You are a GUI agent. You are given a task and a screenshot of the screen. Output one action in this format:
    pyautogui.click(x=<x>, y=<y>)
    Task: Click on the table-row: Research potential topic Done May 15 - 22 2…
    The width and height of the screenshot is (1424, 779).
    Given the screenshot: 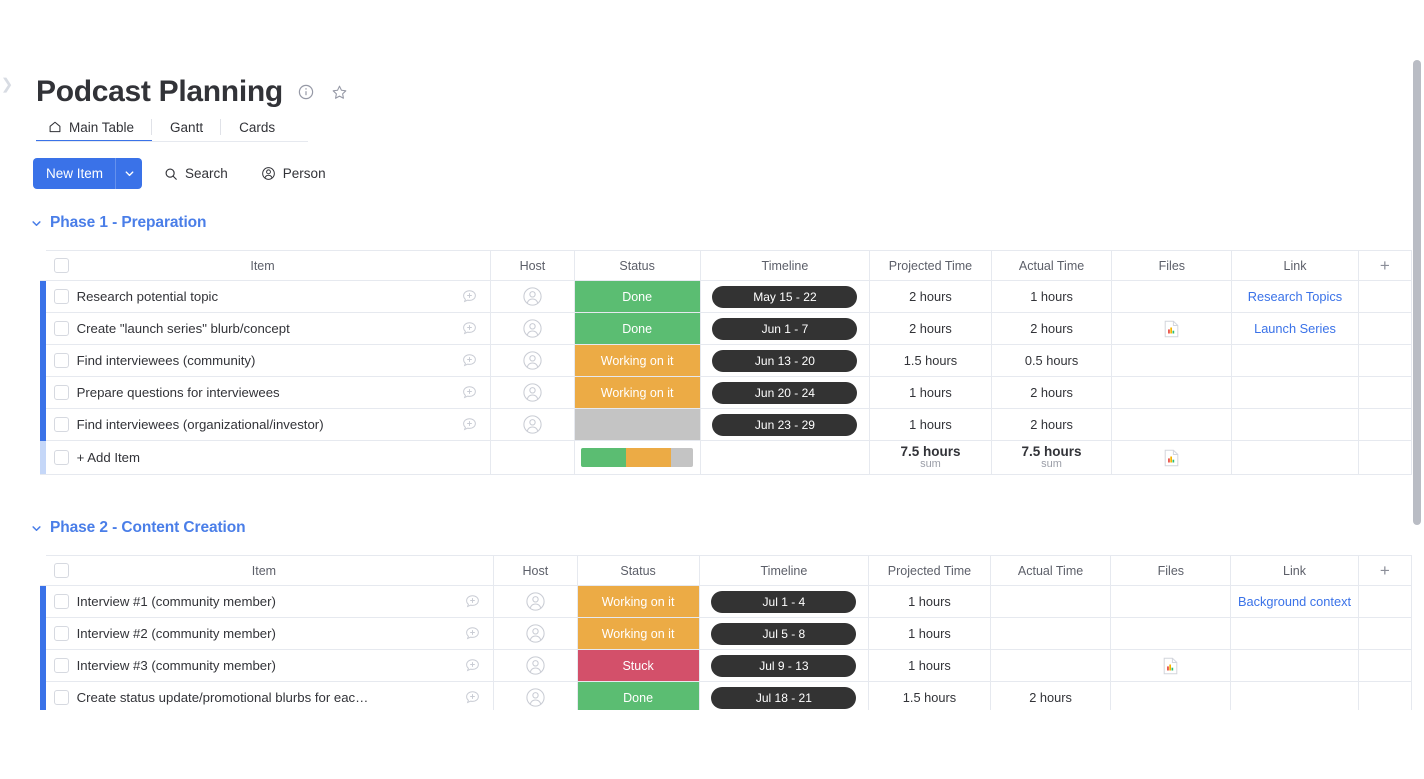 What is the action you would take?
    pyautogui.click(x=726, y=296)
    